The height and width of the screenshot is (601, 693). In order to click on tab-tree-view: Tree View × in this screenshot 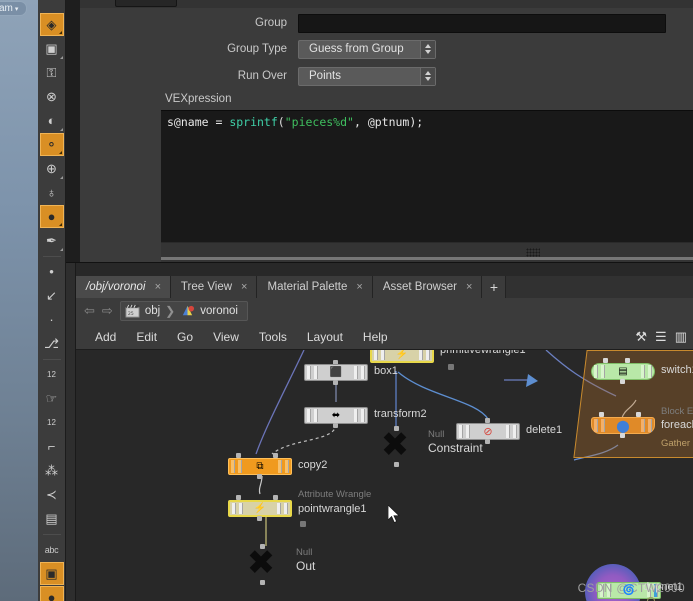, I will do `click(214, 287)`.